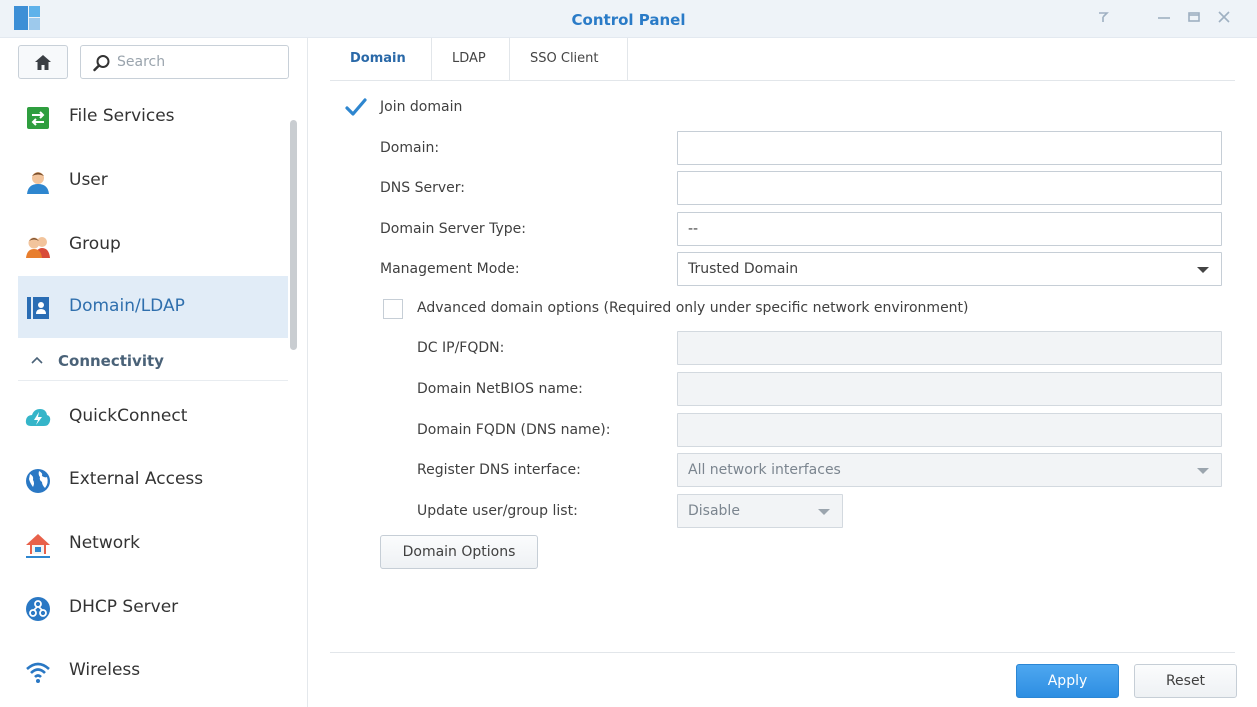 Image resolution: width=1257 pixels, height=707 pixels. I want to click on update-list-value: Disable, so click(714, 511).